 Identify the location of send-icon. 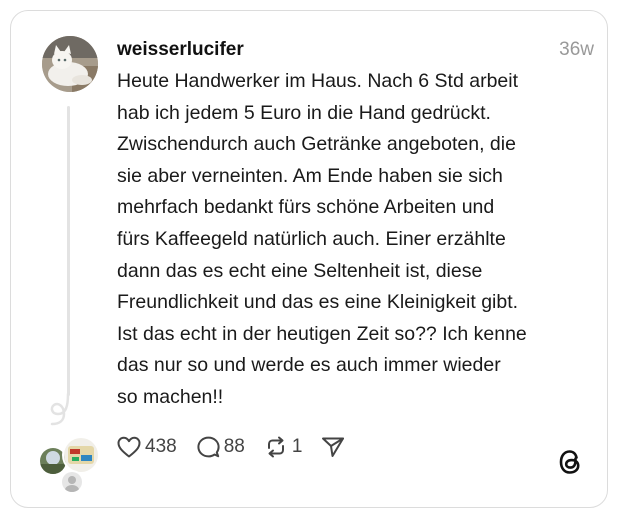
(333, 447).